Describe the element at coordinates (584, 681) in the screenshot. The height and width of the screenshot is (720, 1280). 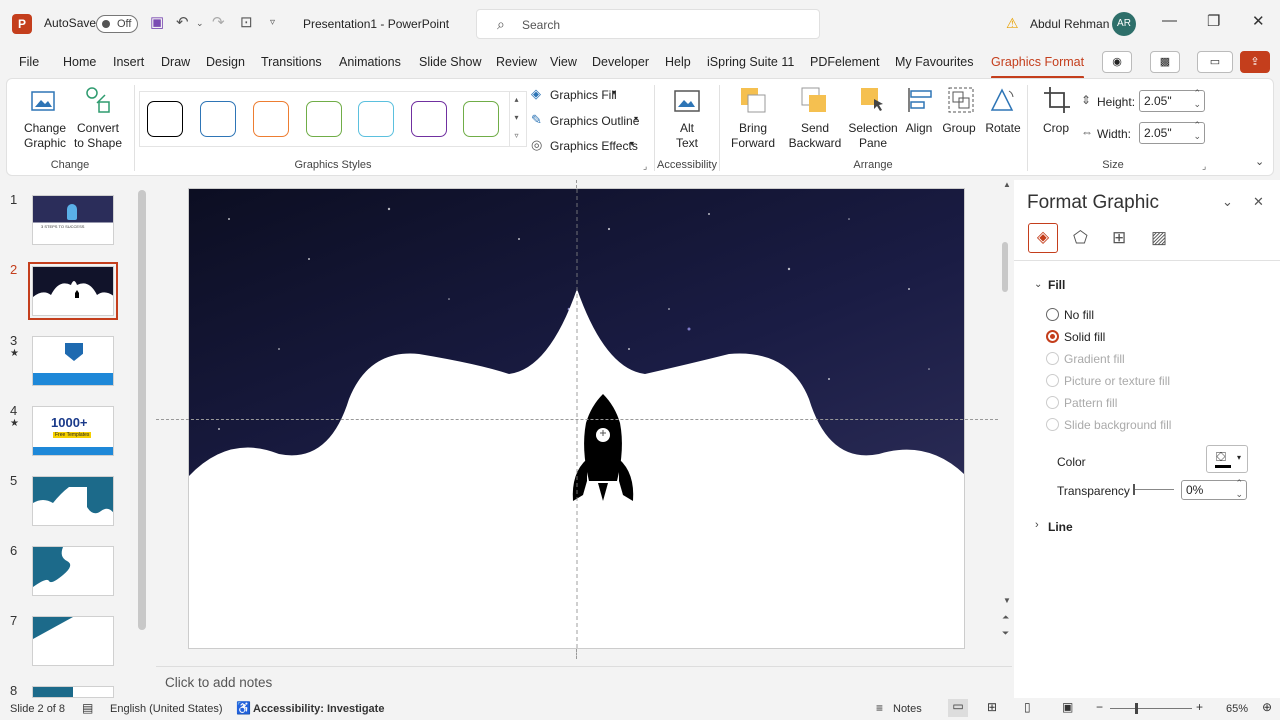
I see `notes-pane: Click to add notes` at that location.